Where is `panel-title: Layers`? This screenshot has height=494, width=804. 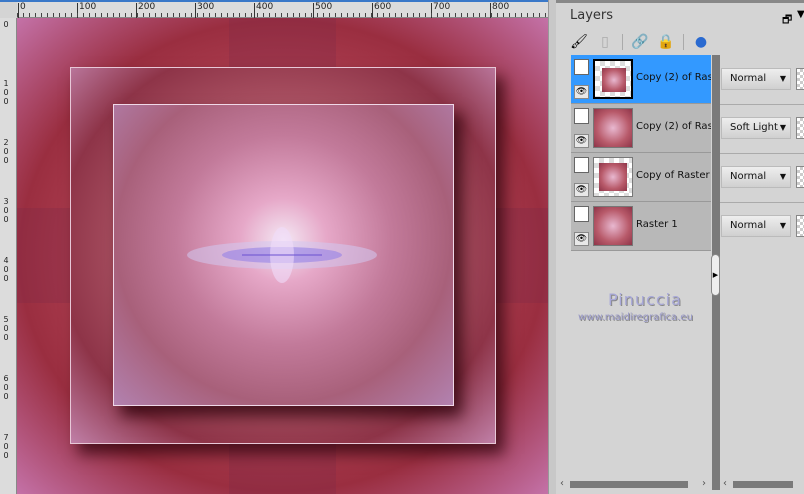 panel-title: Layers is located at coordinates (592, 15).